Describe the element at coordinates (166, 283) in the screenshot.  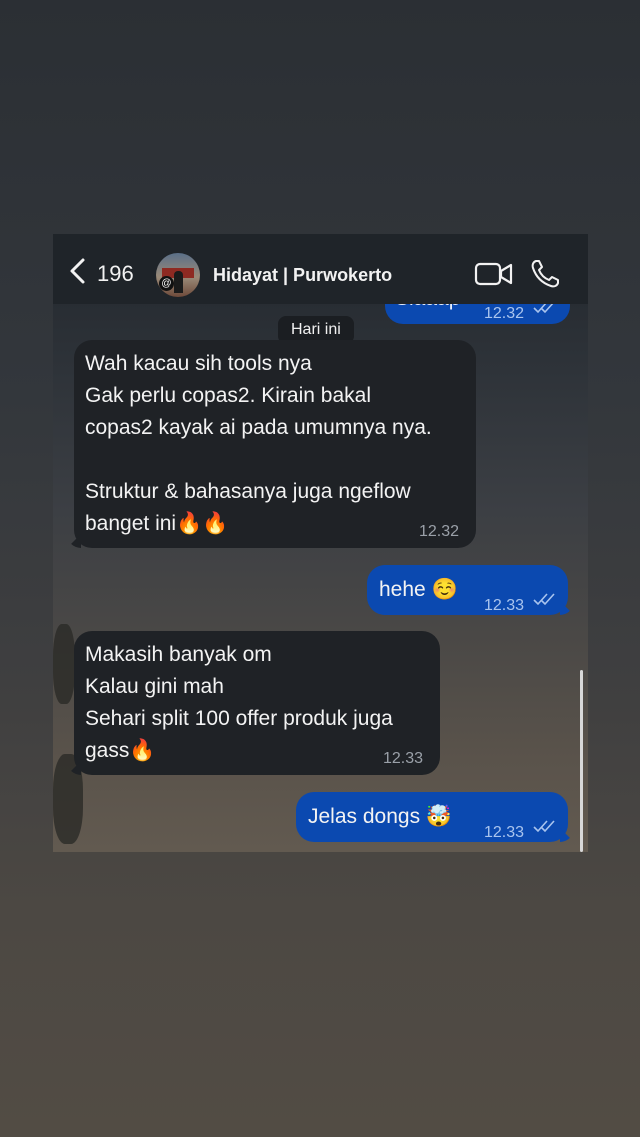
I see `threads-badge-icon: @` at that location.